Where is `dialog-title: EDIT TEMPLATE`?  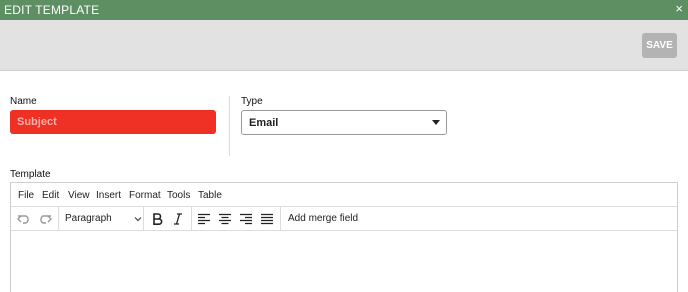 dialog-title: EDIT TEMPLATE is located at coordinates (52, 10).